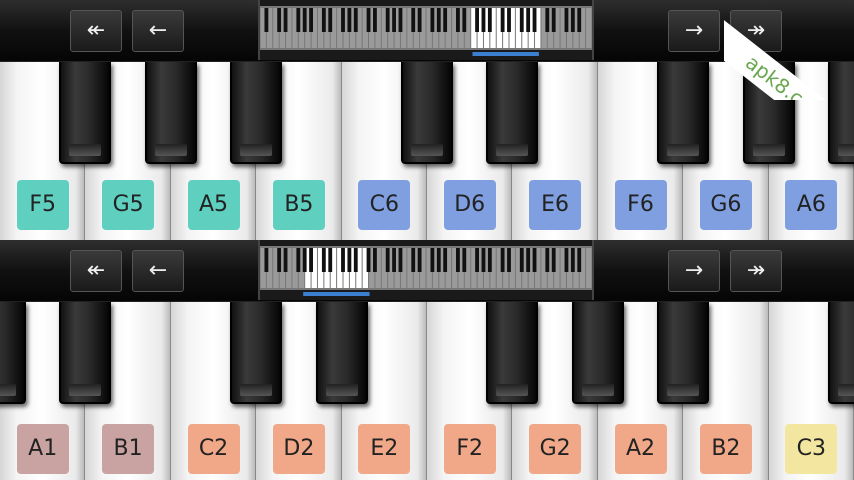 This screenshot has width=854, height=480. Describe the element at coordinates (811, 449) in the screenshot. I see `bottom-note-label-c3: C3` at that location.